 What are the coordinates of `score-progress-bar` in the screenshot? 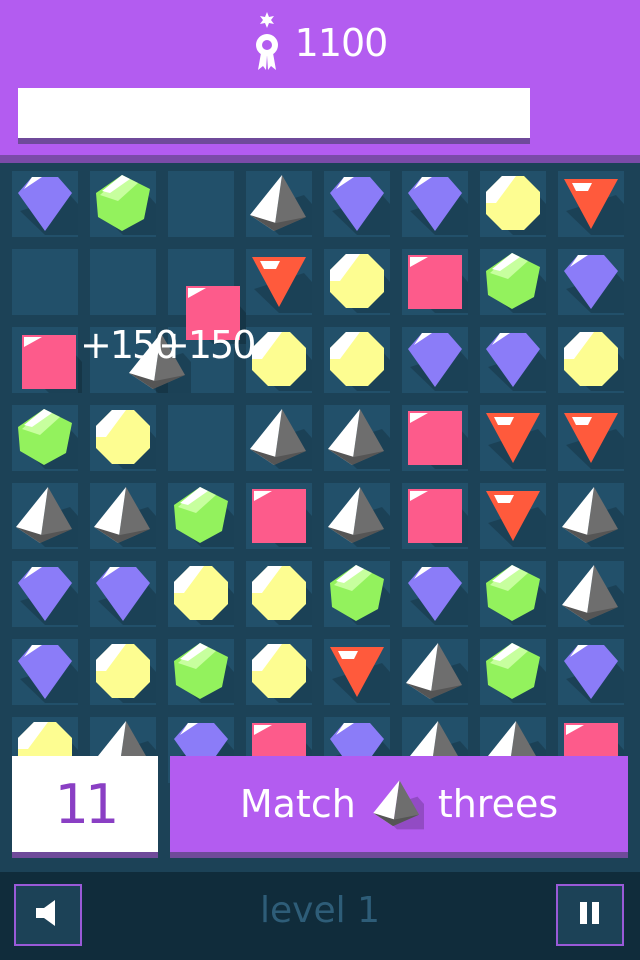 It's located at (274, 113).